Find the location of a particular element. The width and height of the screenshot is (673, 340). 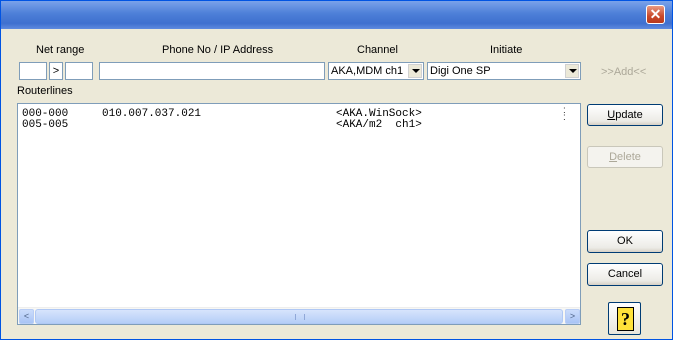

phone-ip-header: Phone No / IP Address is located at coordinates (218, 50).